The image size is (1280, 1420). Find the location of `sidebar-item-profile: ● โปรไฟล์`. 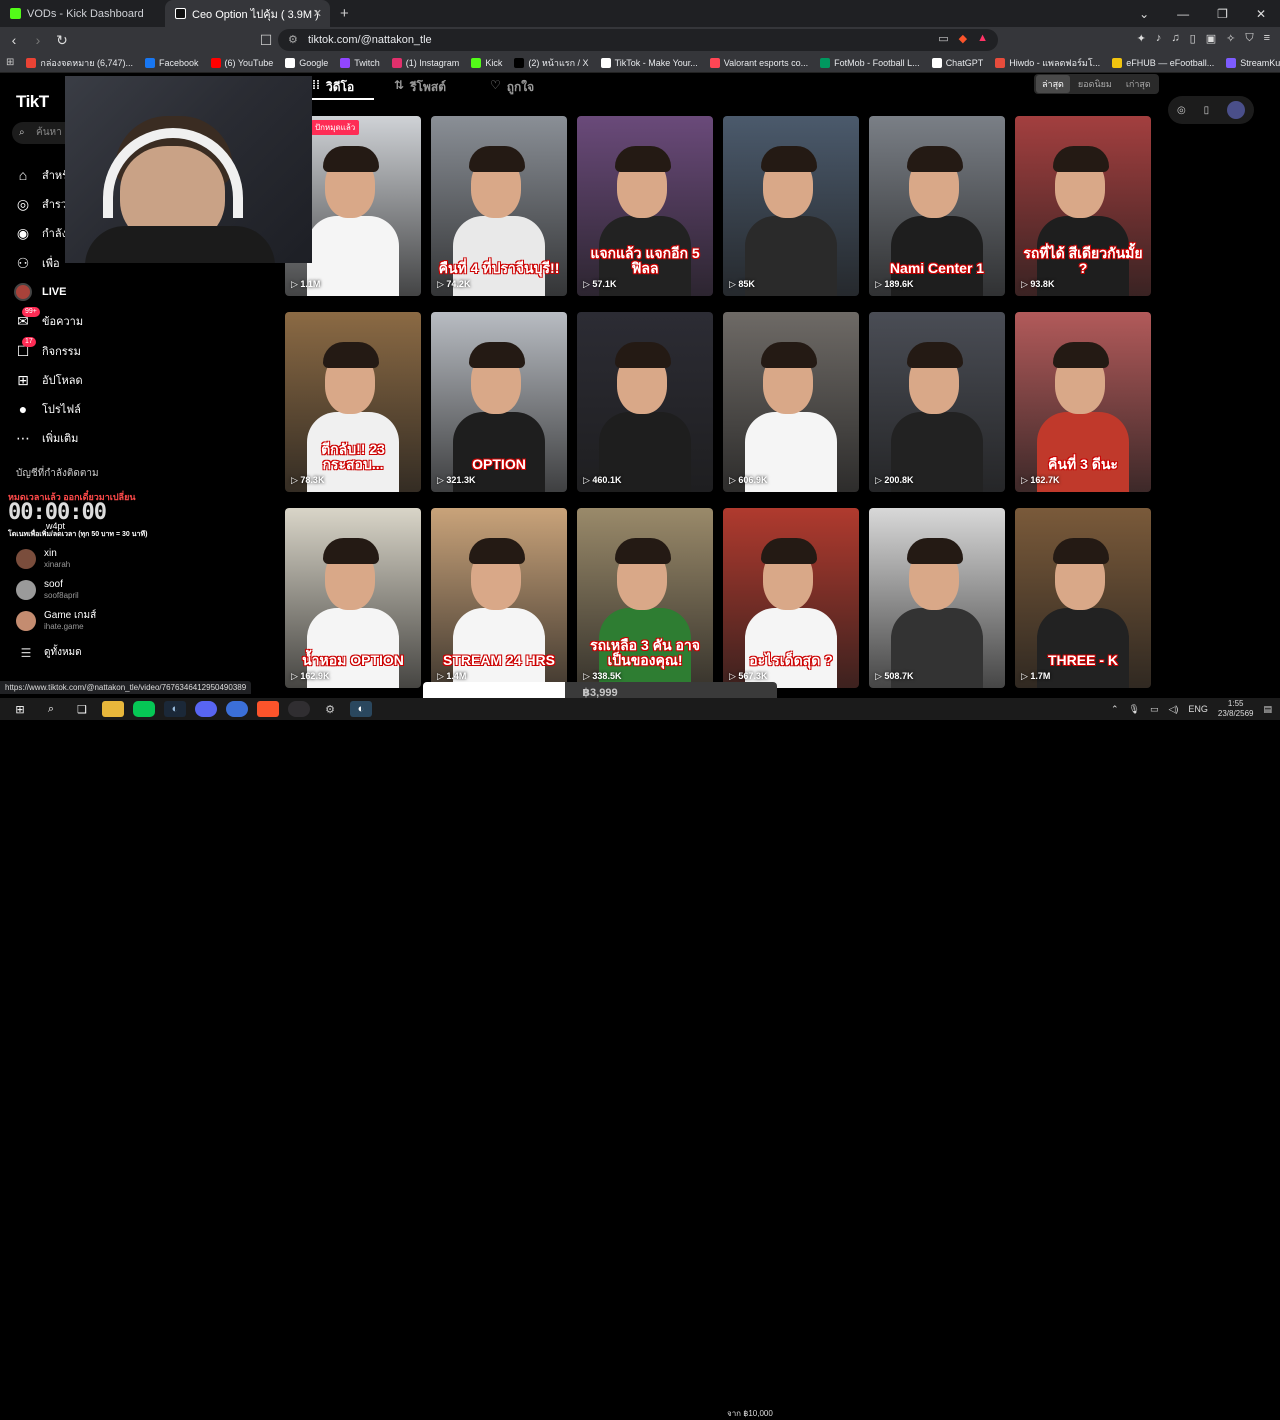

sidebar-item-profile: ● โปรไฟล์ is located at coordinates (47, 409).